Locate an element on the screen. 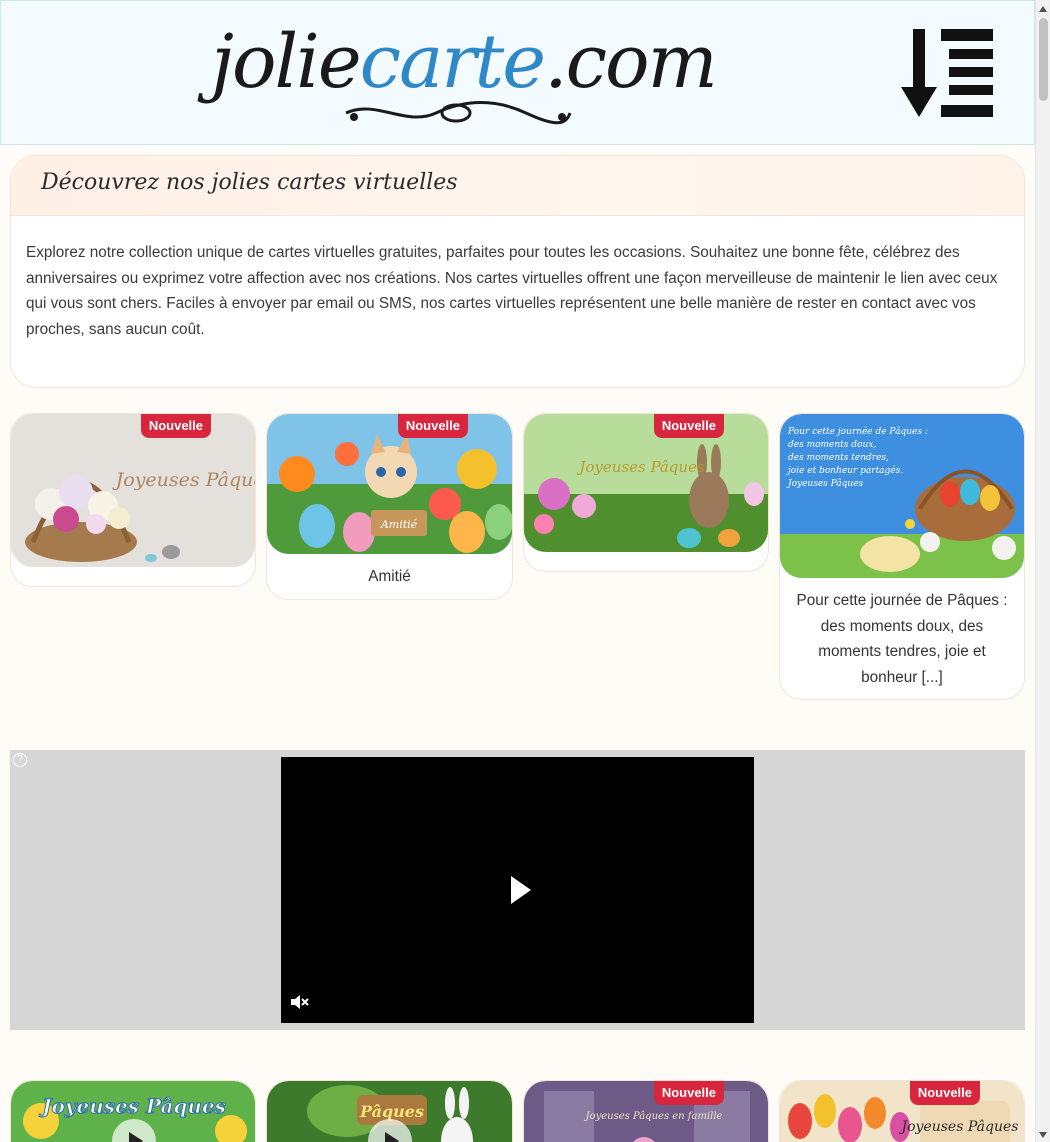 This screenshot has height=1142, width=1050. card-image-text: Amitié is located at coordinates (399, 524).